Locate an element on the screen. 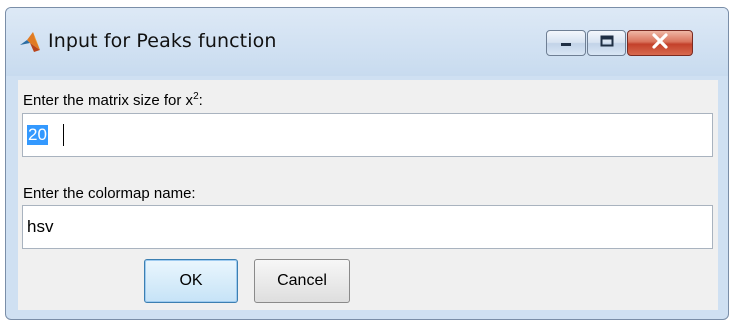 This screenshot has height=326, width=735. maximize-icon is located at coordinates (607, 43).